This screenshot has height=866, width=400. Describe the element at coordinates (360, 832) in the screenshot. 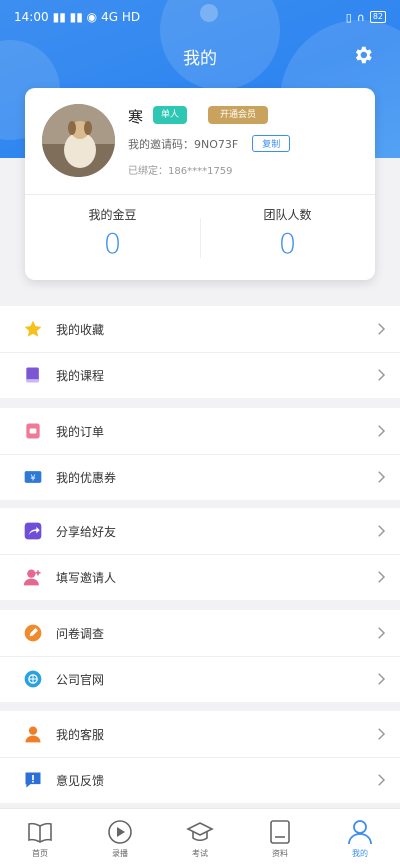

I see `user-icon` at that location.